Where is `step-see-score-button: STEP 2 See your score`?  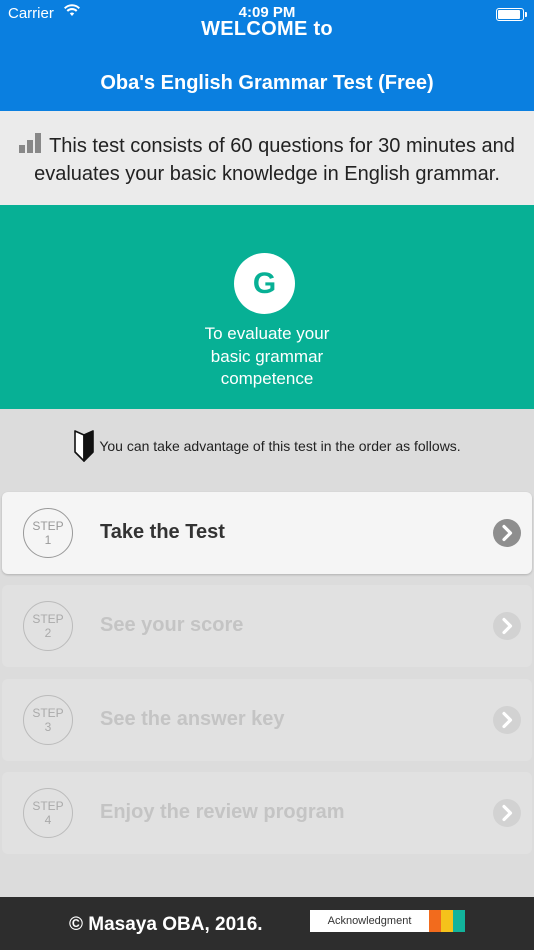
step-see-score-button: STEP 2 See your score is located at coordinates (267, 626).